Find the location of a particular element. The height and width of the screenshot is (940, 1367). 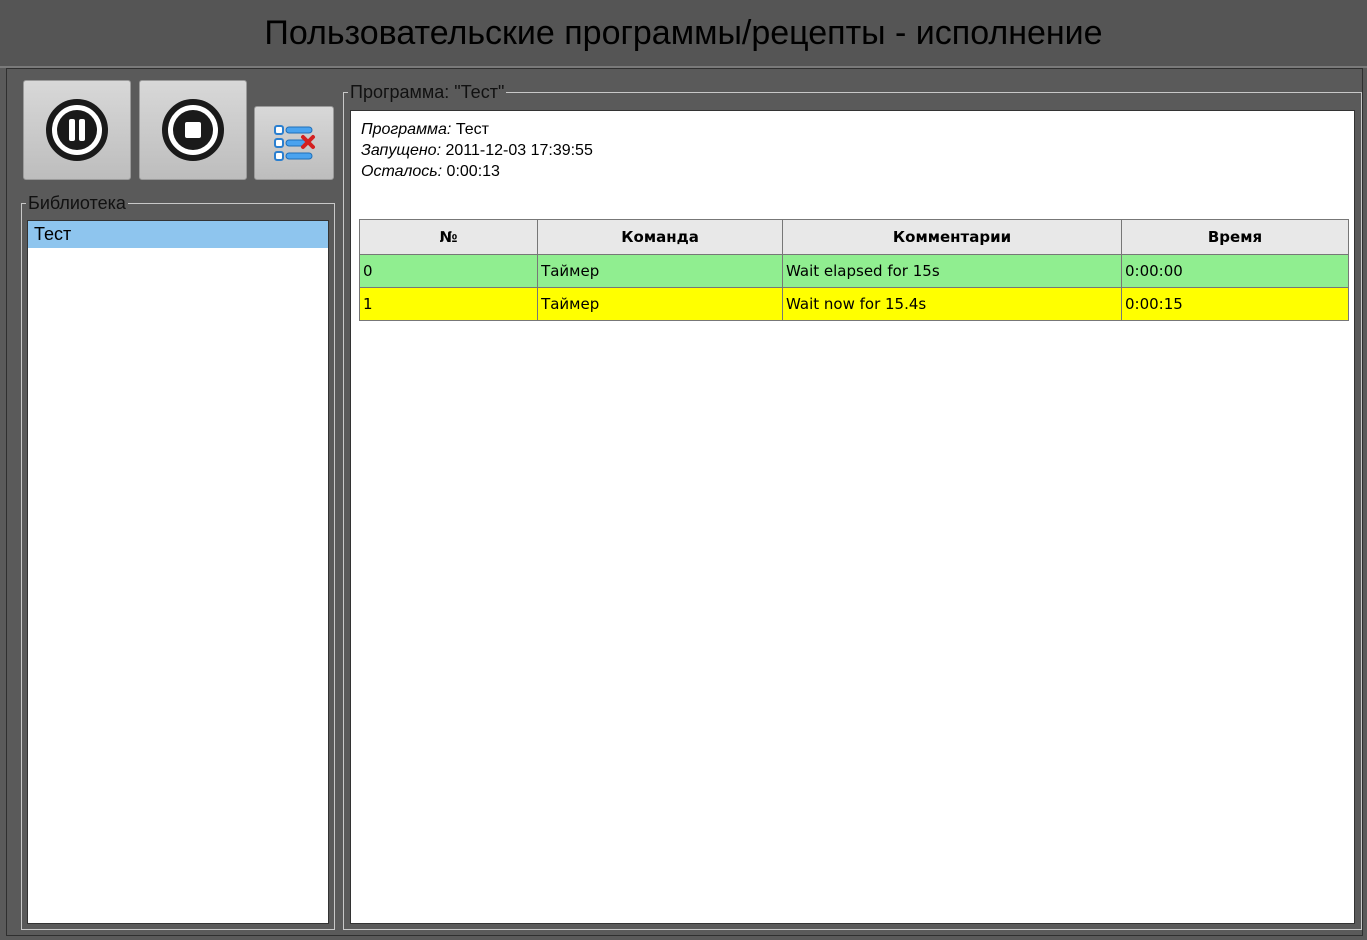

info-program-label: Программа: is located at coordinates (406, 129).